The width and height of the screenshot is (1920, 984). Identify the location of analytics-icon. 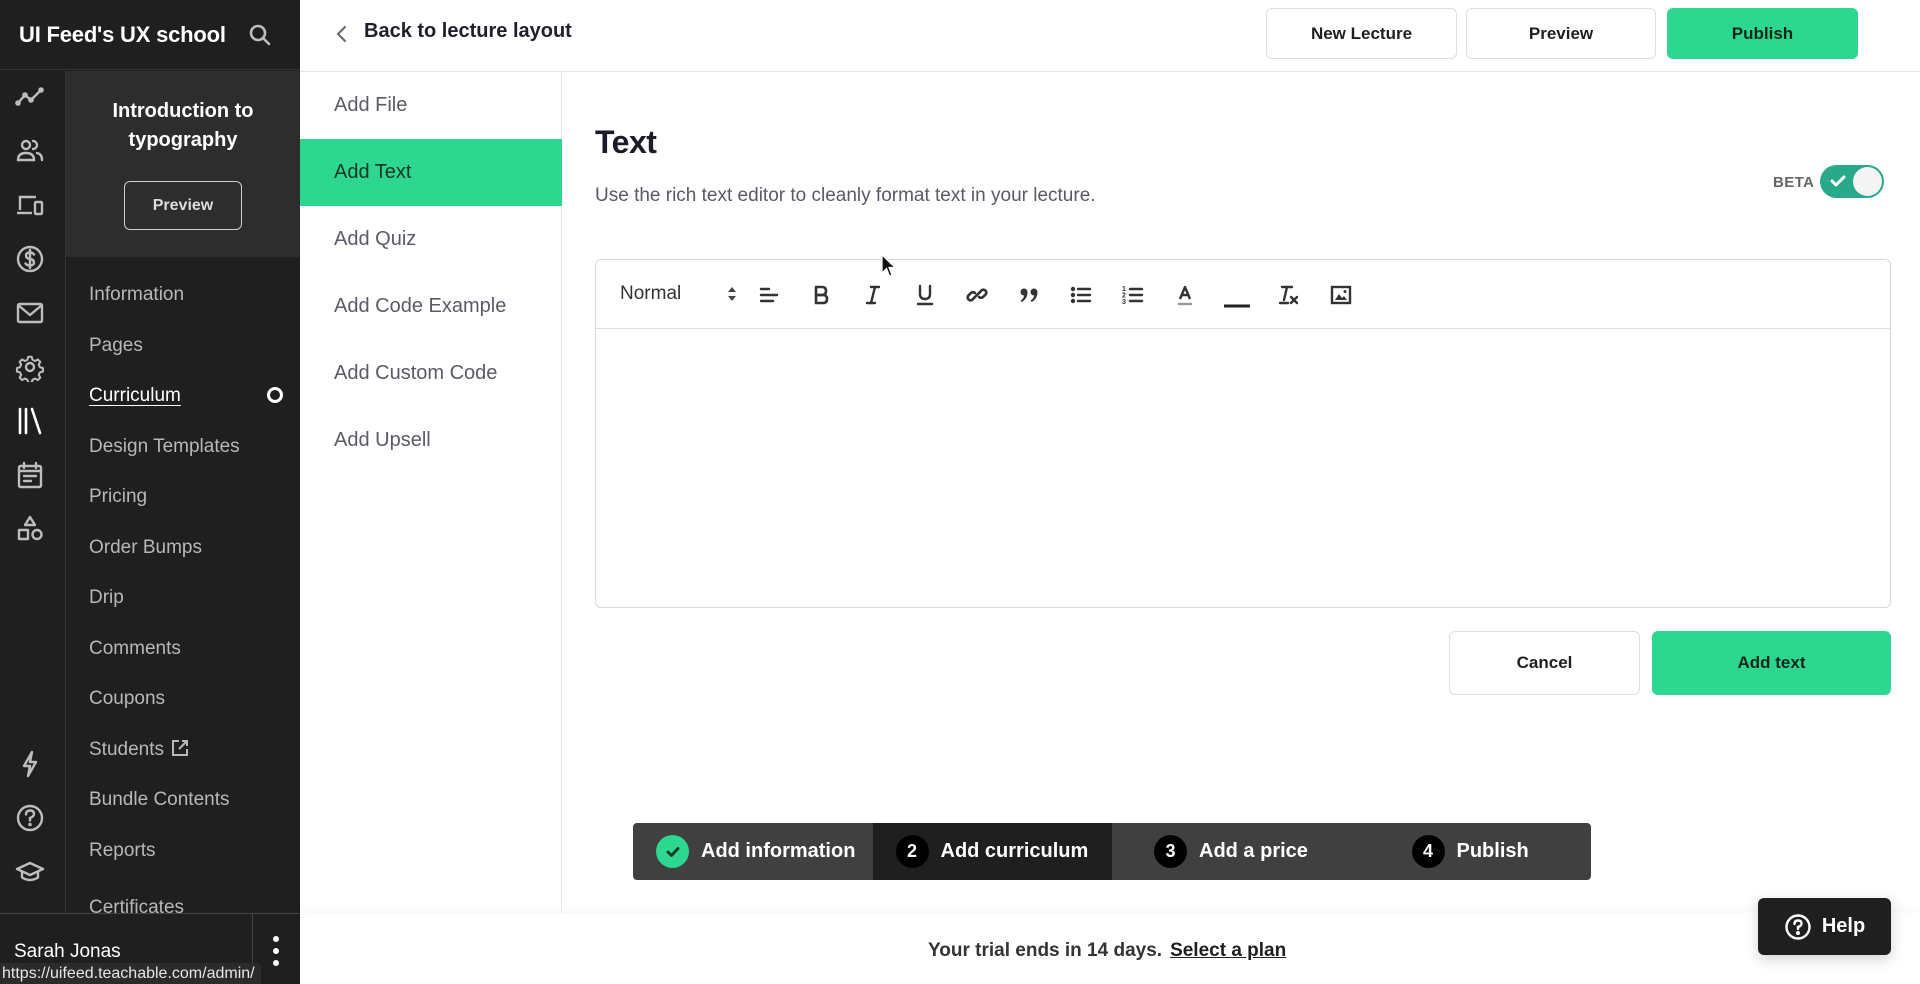
(30, 97).